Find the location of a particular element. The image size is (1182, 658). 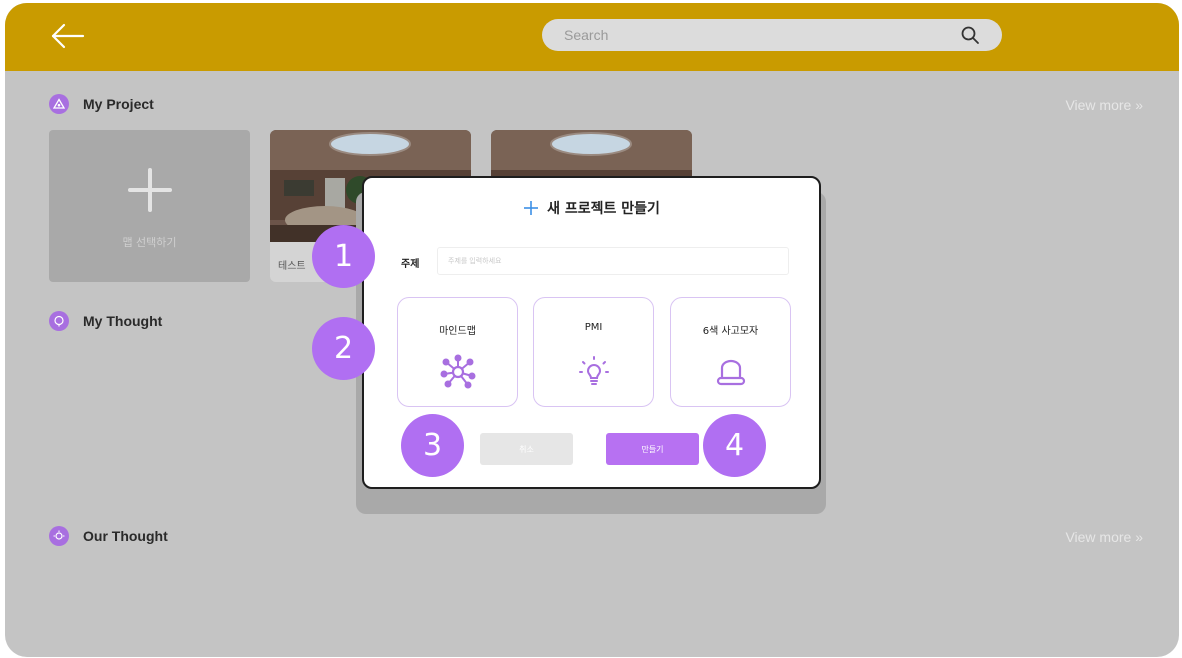

tool-label: 마인드맵 is located at coordinates (457, 331).